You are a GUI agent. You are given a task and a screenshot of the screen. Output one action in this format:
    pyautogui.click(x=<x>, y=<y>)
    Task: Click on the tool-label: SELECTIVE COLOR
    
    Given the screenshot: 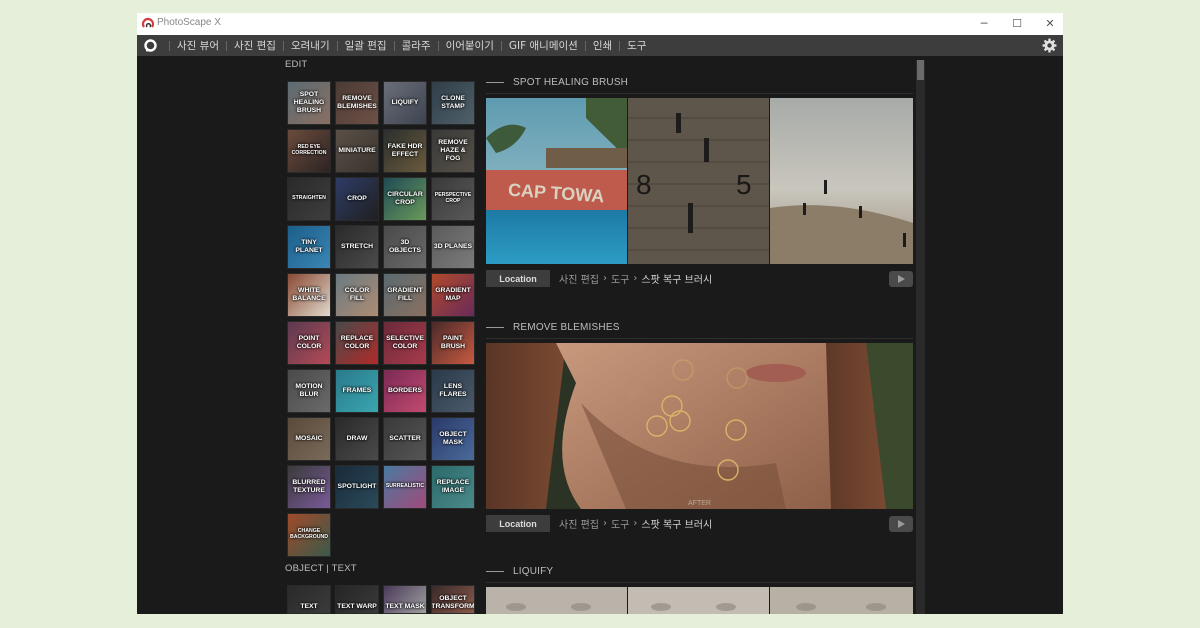 What is the action you would take?
    pyautogui.click(x=405, y=342)
    